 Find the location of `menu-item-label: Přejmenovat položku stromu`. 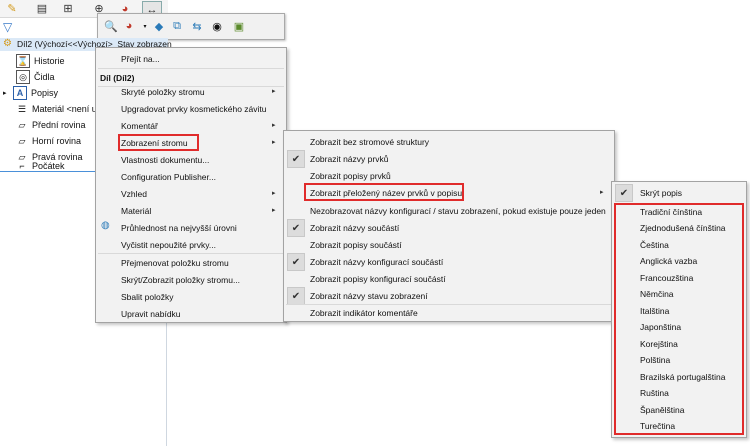

menu-item-label: Přejmenovat položku stromu is located at coordinates (175, 262).